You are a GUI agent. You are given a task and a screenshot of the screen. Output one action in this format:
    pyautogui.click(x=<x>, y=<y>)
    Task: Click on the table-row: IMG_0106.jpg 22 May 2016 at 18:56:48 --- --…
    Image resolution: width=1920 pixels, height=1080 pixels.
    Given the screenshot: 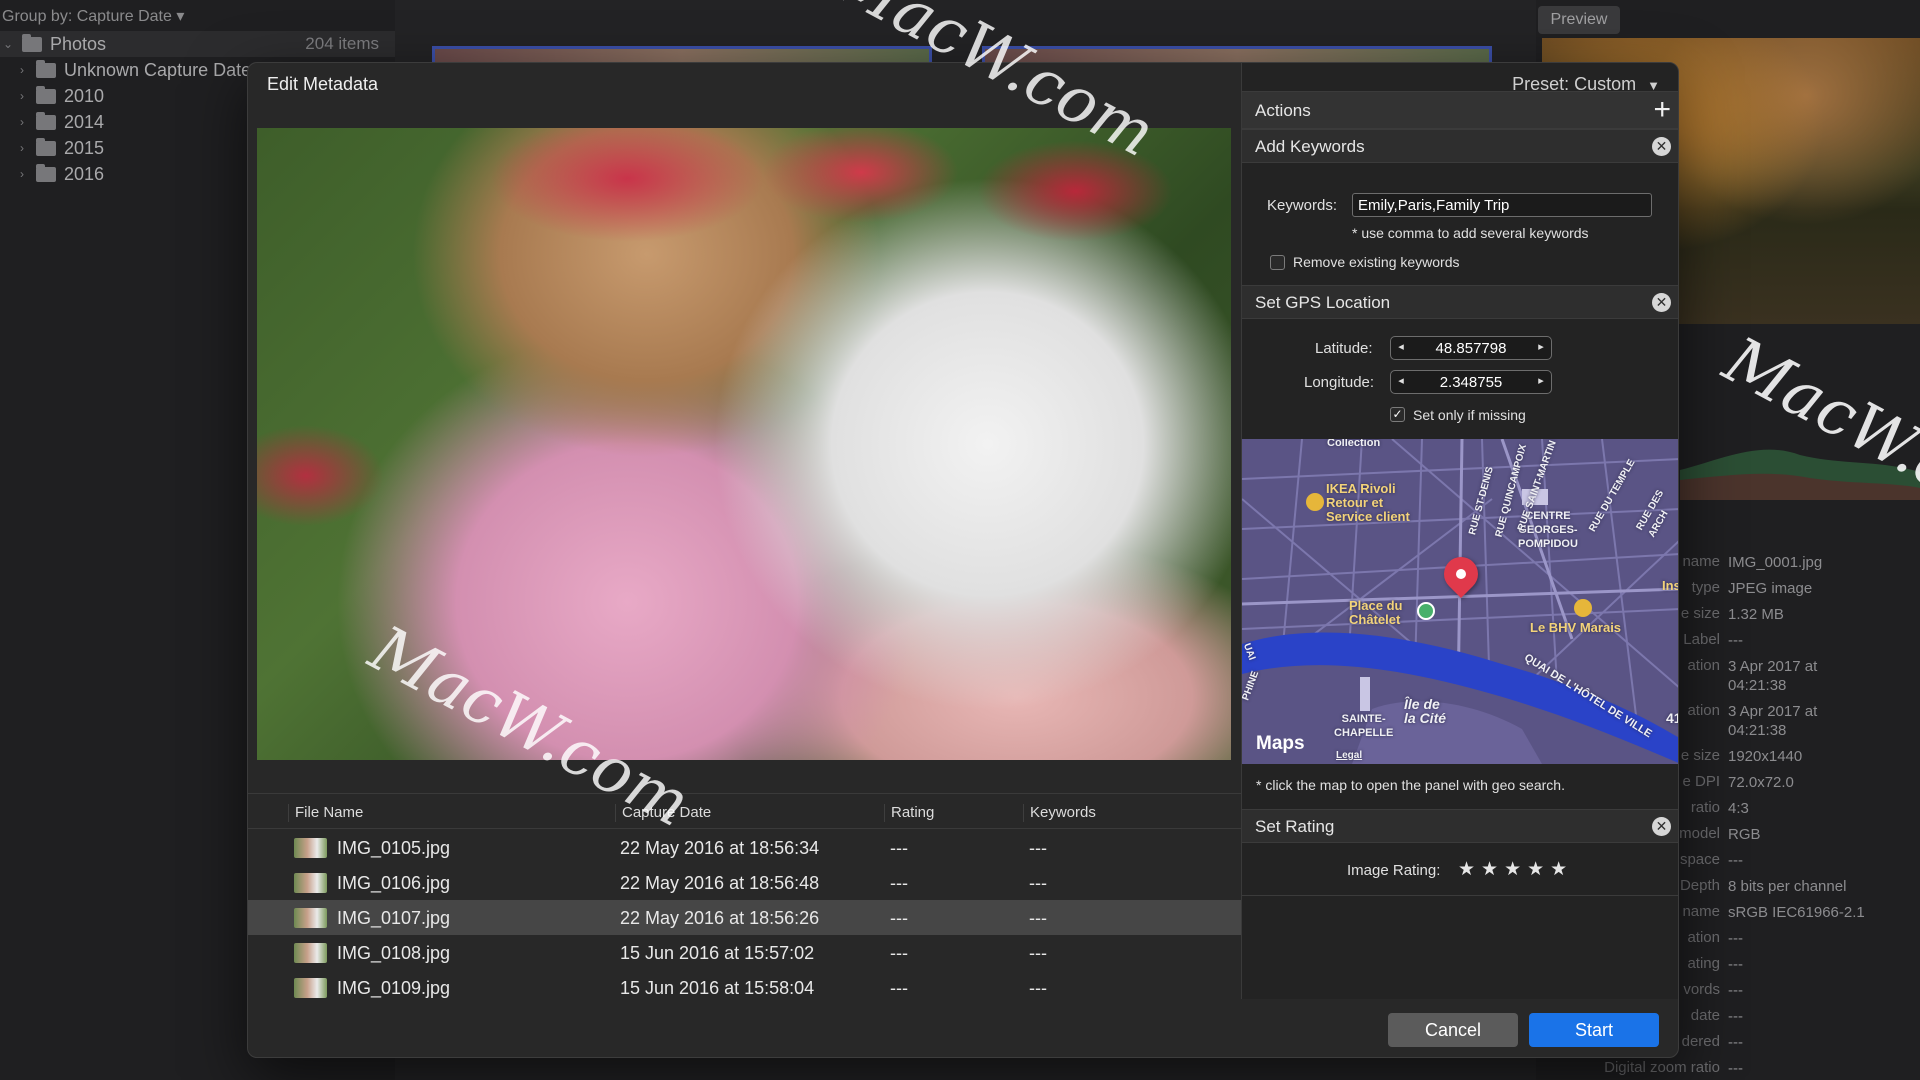 What is the action you would take?
    pyautogui.click(x=748, y=882)
    